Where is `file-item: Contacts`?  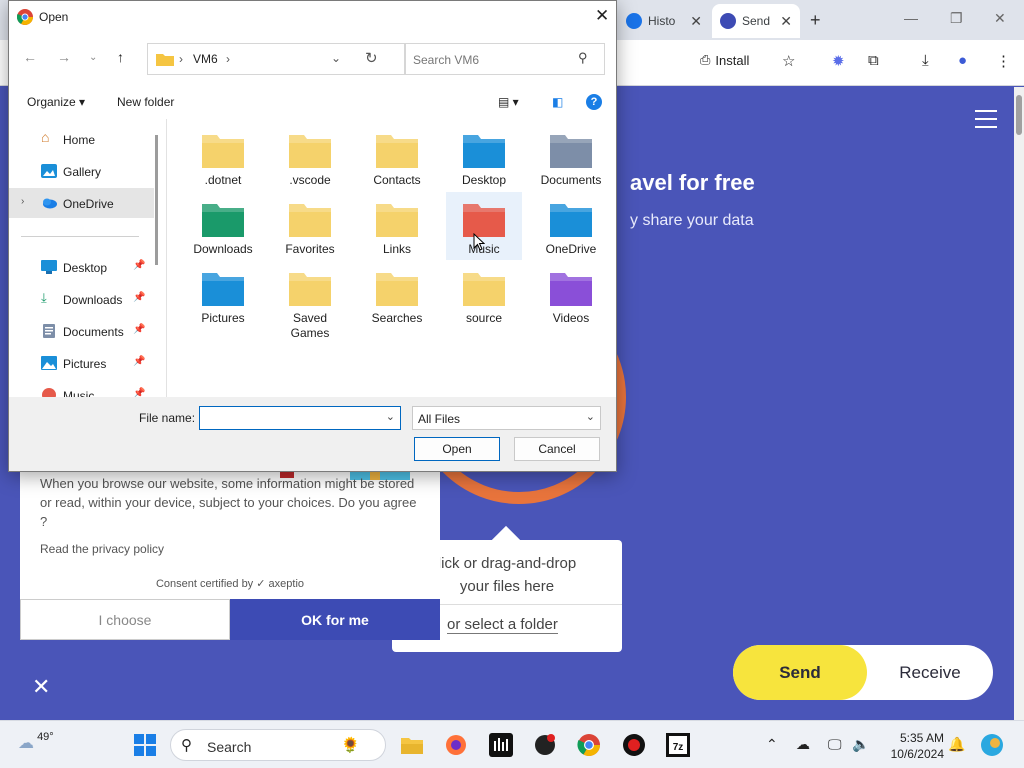 file-item: Contacts is located at coordinates (397, 157).